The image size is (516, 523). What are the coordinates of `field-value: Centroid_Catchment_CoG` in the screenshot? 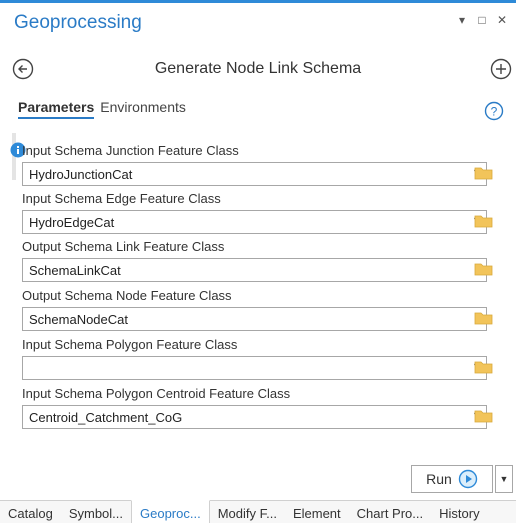 It's located at (106, 417).